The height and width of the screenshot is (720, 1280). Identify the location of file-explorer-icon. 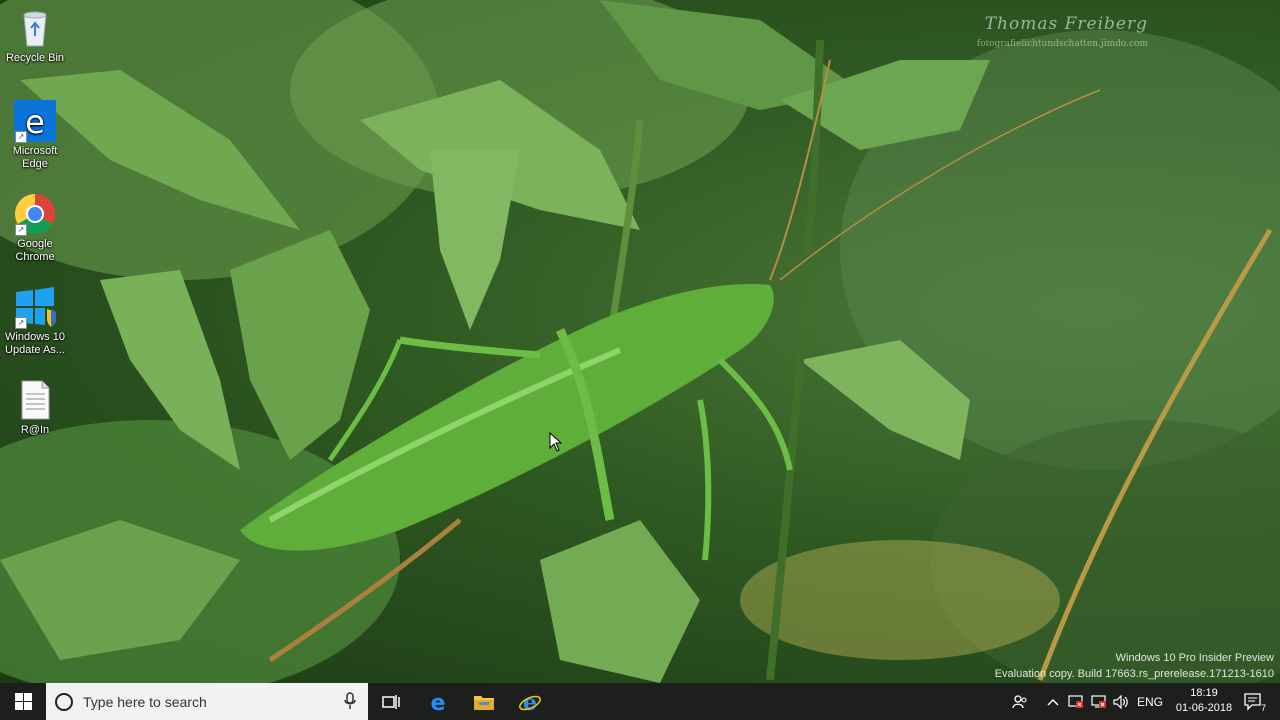
(484, 702).